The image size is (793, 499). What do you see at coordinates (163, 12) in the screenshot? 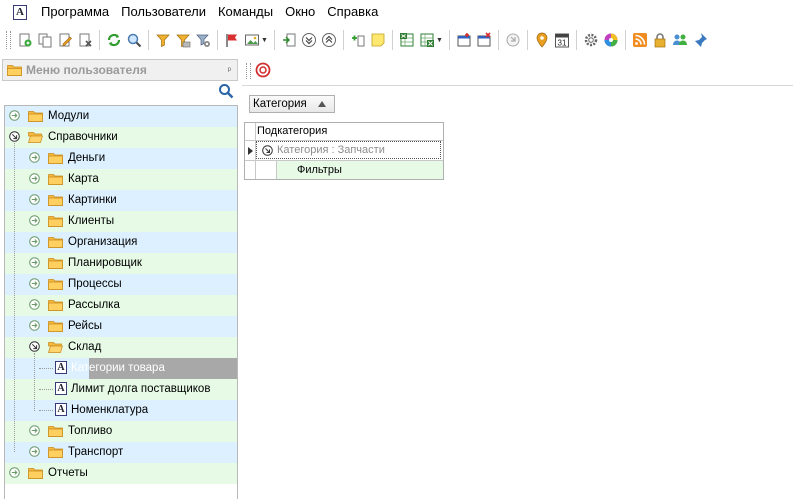
I see `menu-users: Пользователи` at bounding box center [163, 12].